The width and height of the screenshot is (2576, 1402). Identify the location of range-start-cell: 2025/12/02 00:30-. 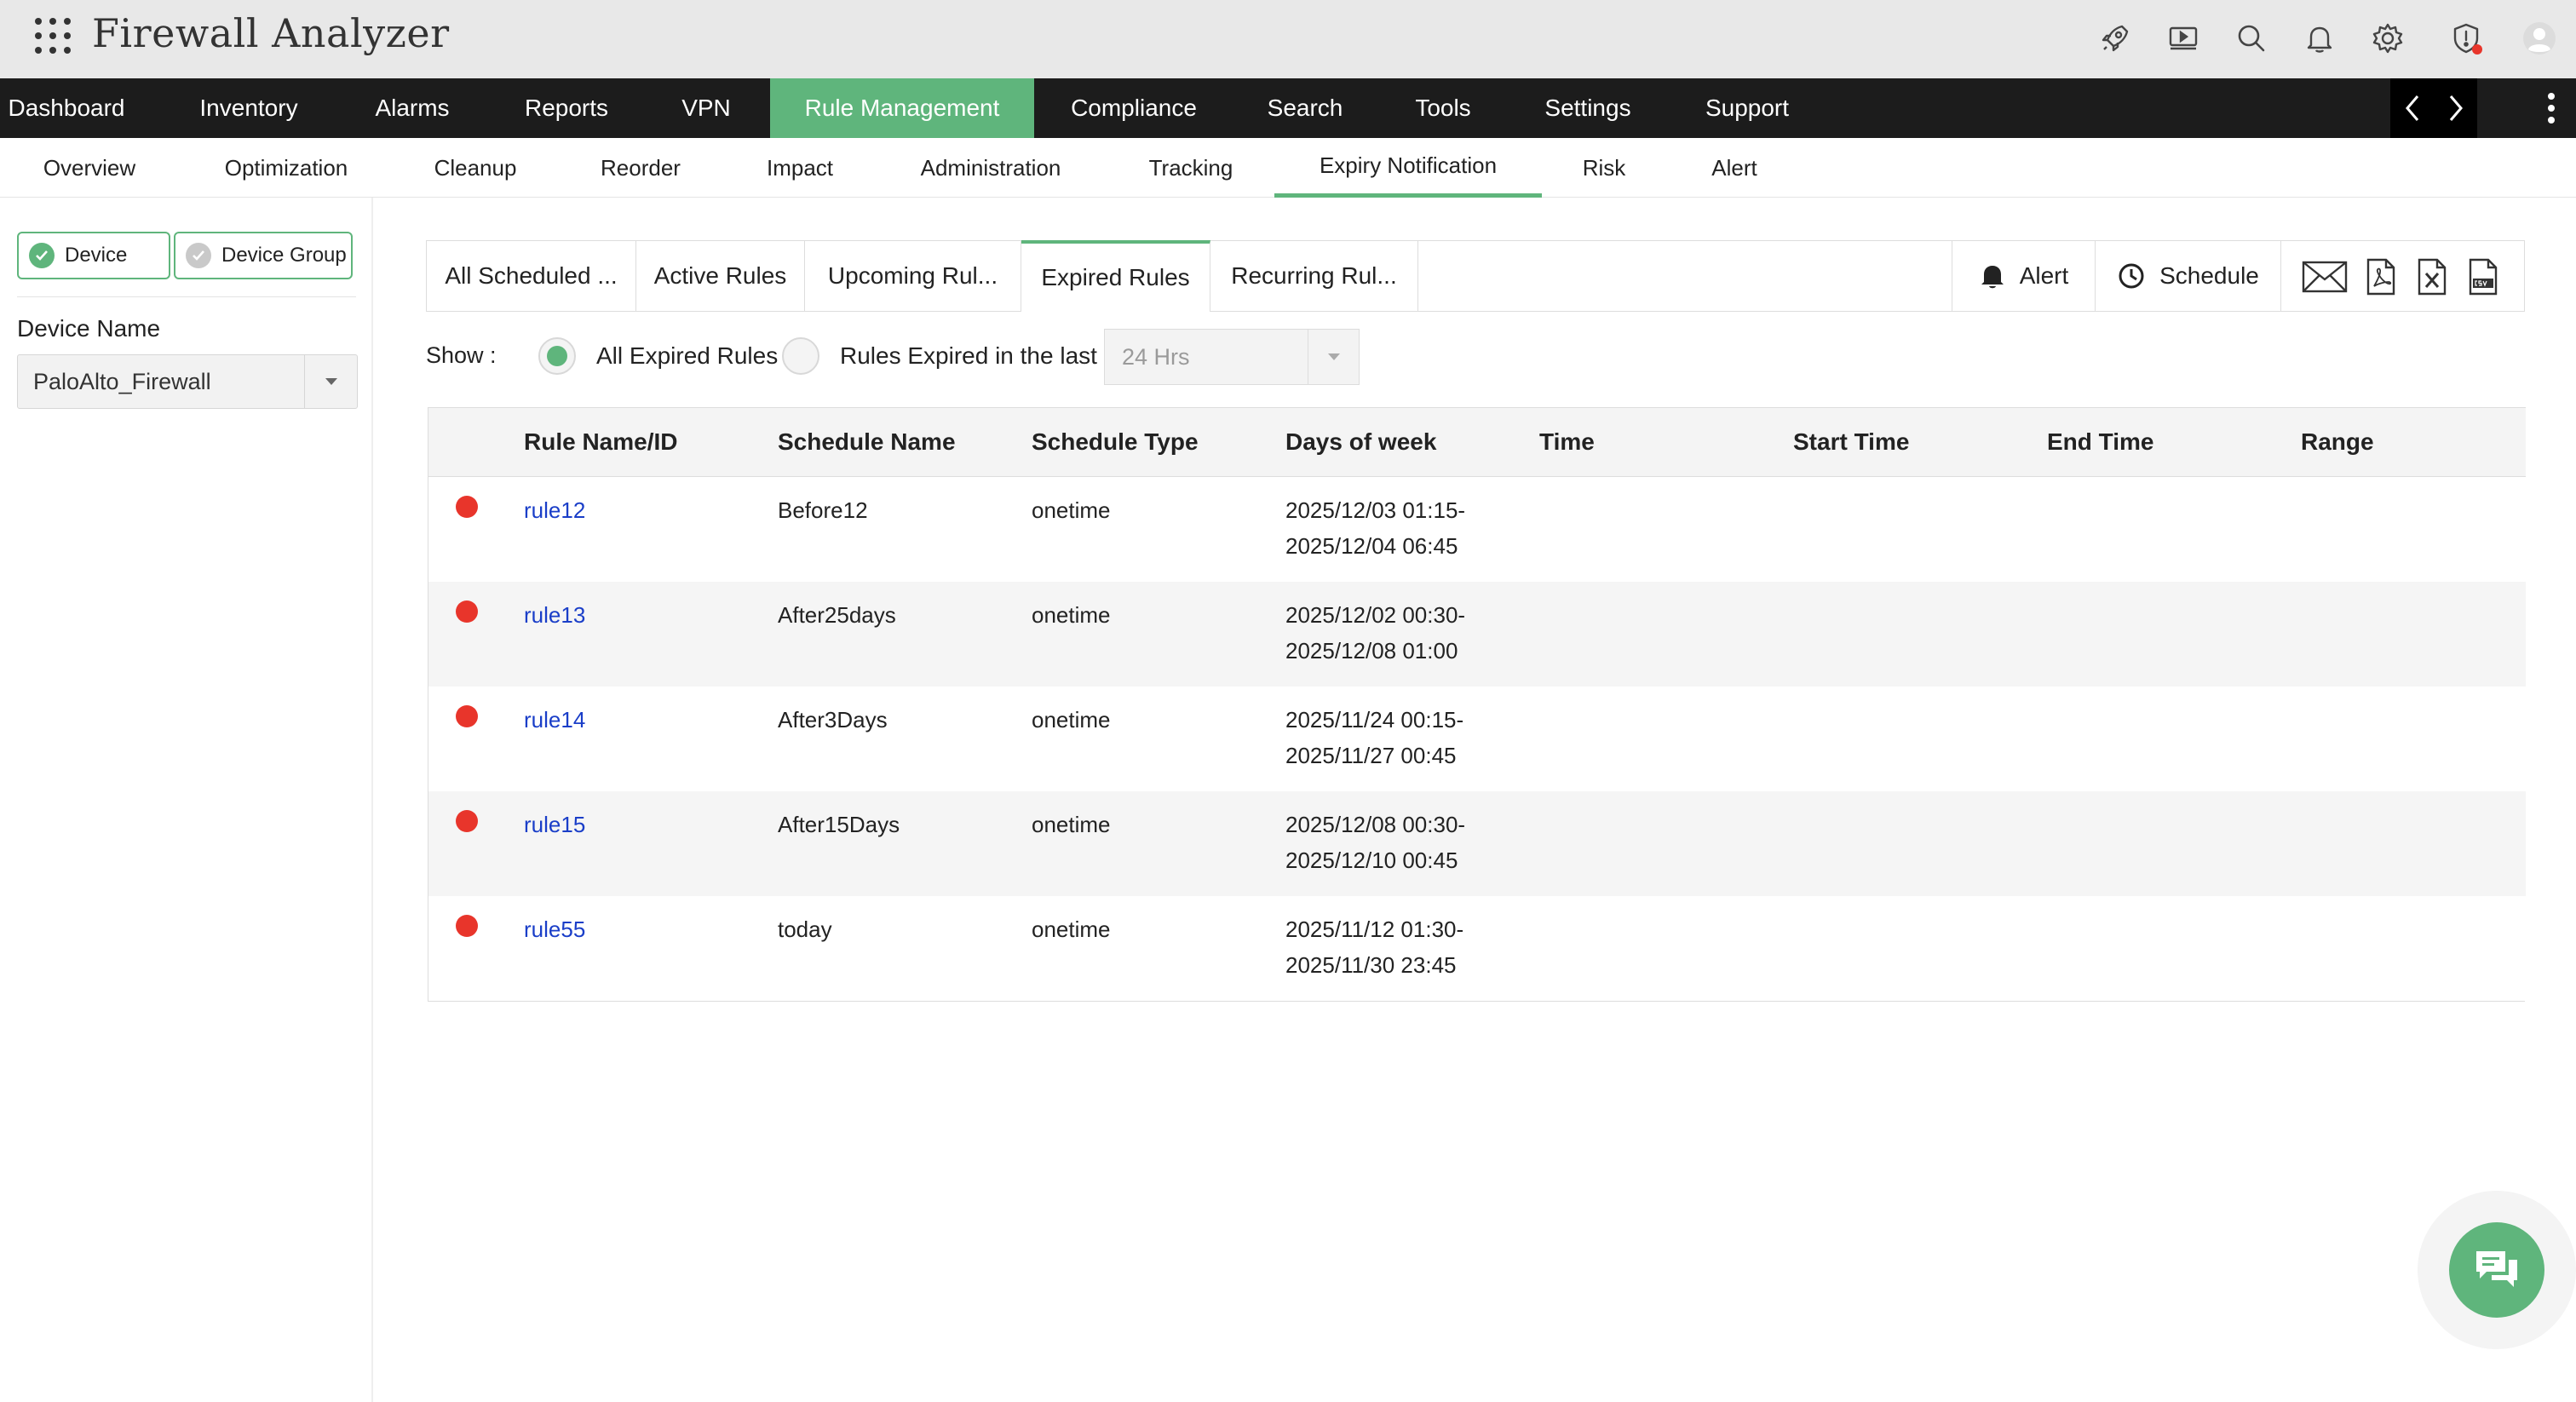
(1376, 615).